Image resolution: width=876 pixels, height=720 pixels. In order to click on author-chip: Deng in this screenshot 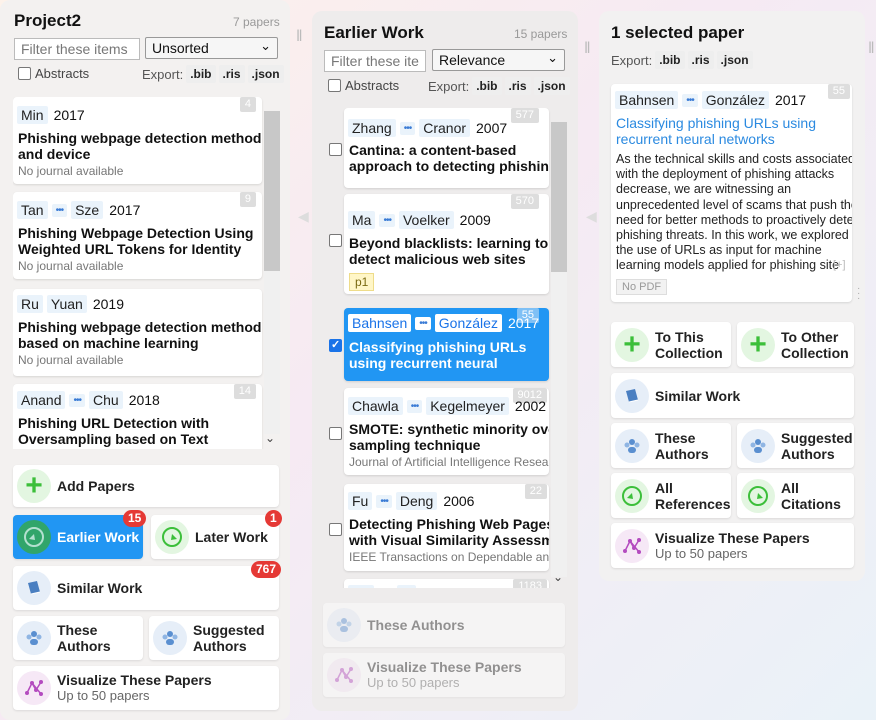, I will do `click(416, 501)`.